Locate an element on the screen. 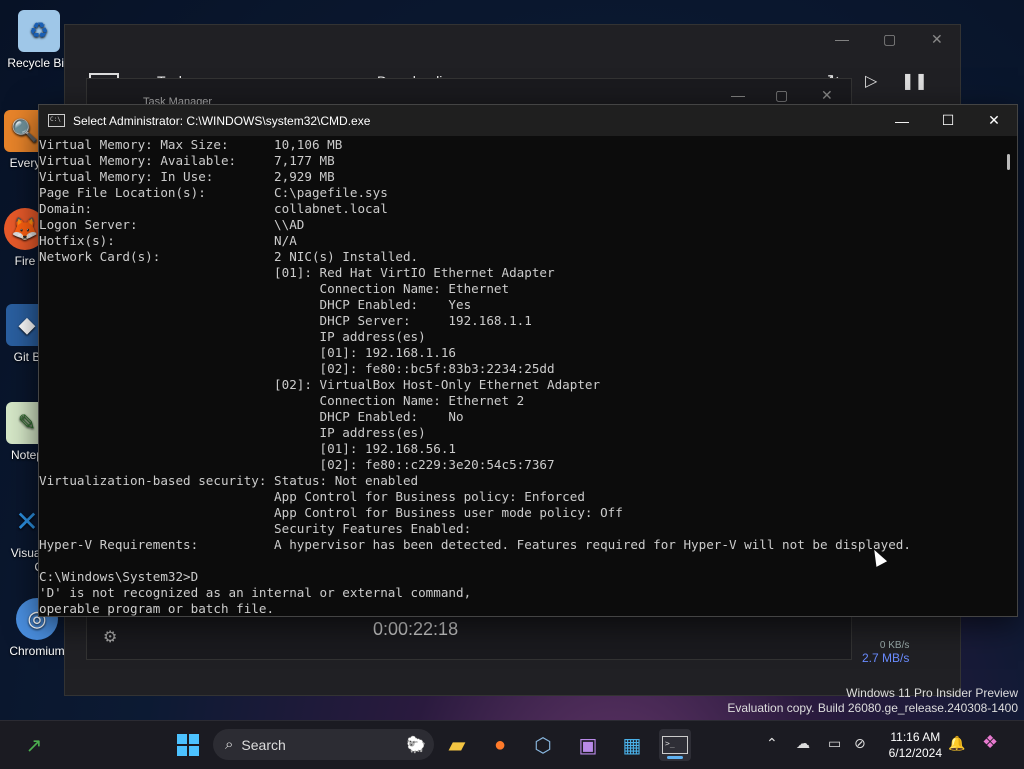  virtualbox-button: ⬡ is located at coordinates (543, 745).